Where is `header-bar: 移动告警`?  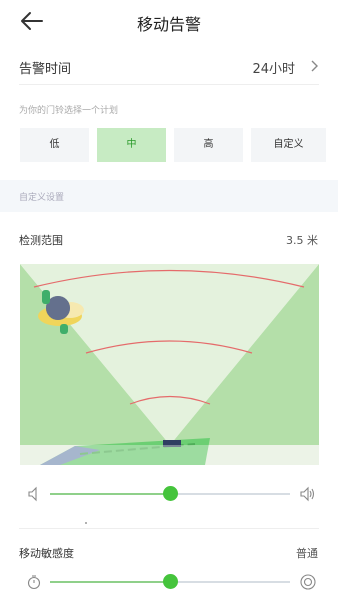 header-bar: 移动告警 is located at coordinates (169, 22).